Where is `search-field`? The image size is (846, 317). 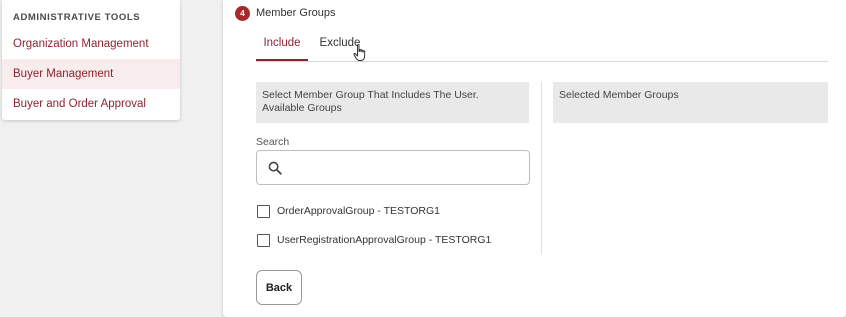 search-field is located at coordinates (393, 167).